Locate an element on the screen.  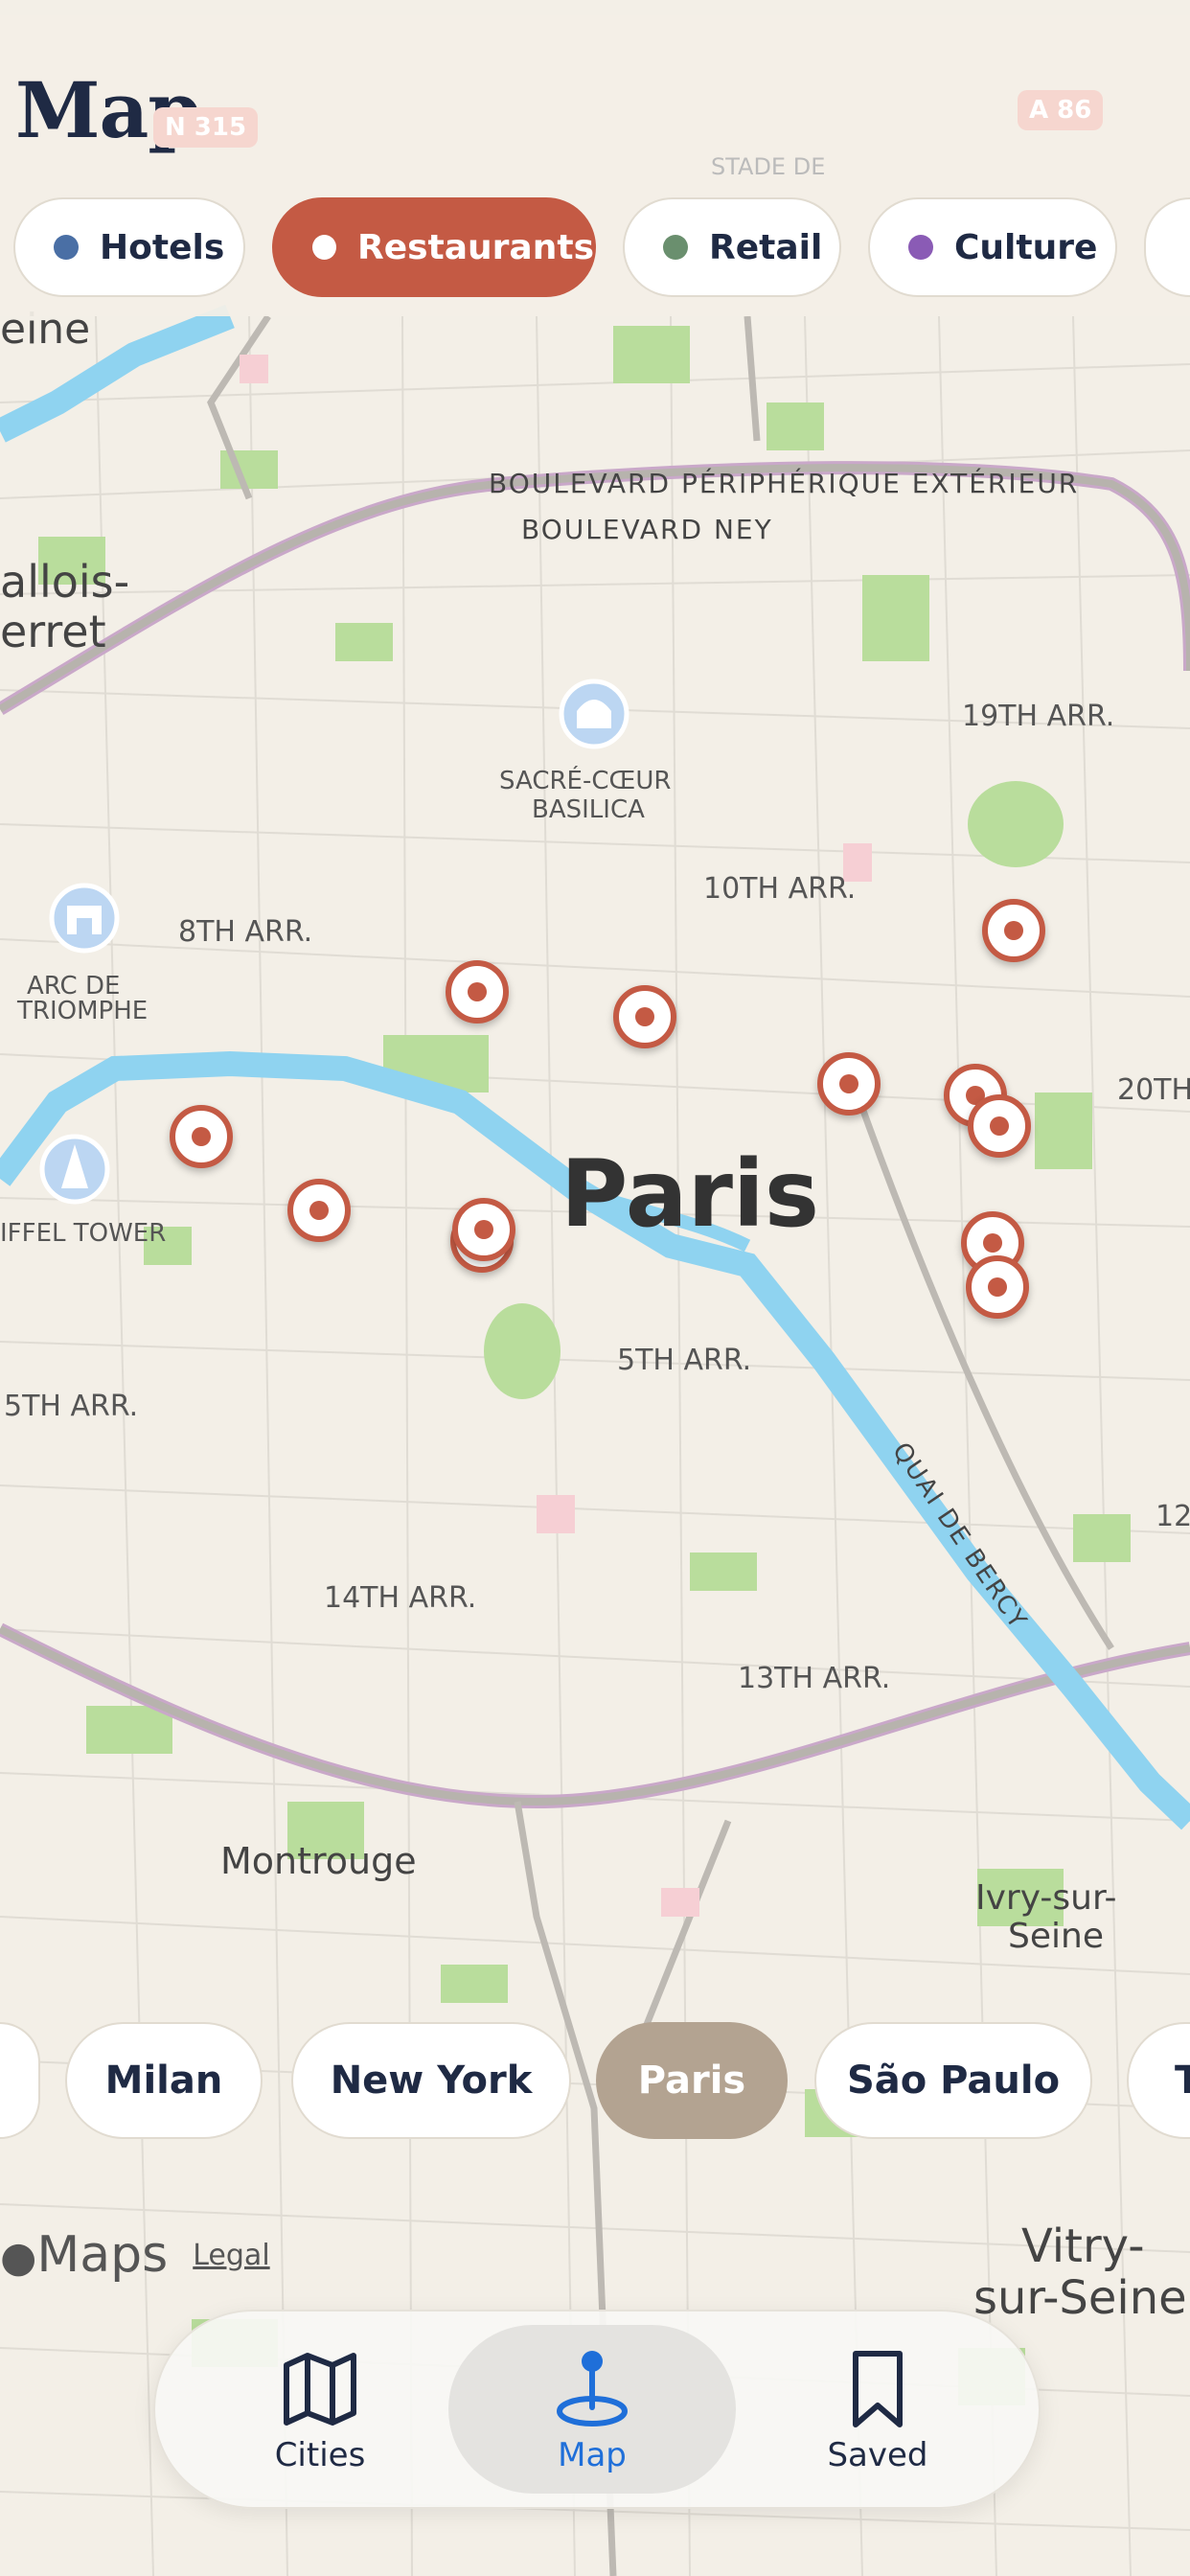
city-label: Paris is located at coordinates (690, 1194).